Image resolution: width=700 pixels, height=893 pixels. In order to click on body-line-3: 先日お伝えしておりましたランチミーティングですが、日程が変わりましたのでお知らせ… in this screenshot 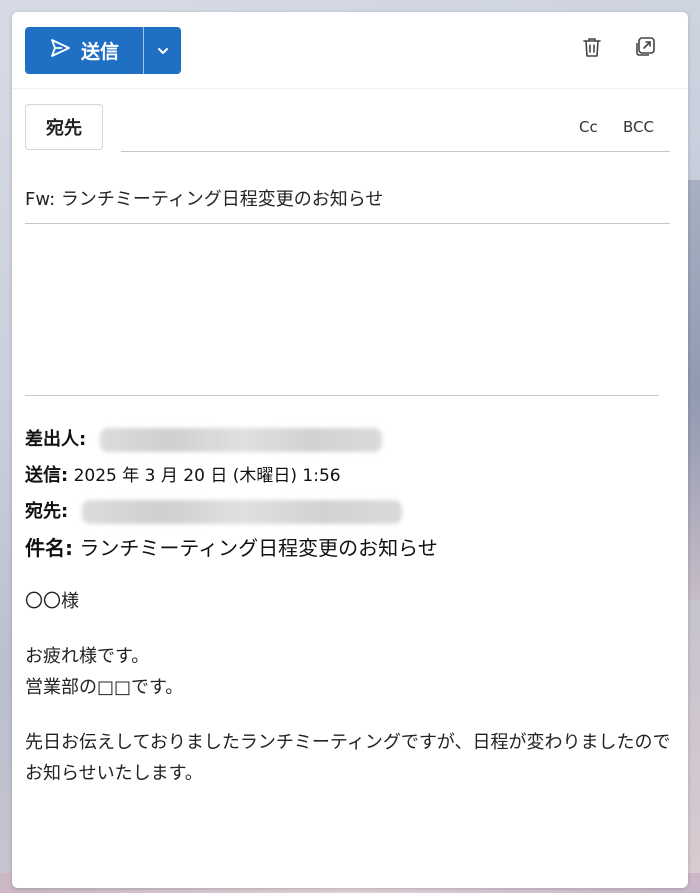, I will do `click(348, 758)`.